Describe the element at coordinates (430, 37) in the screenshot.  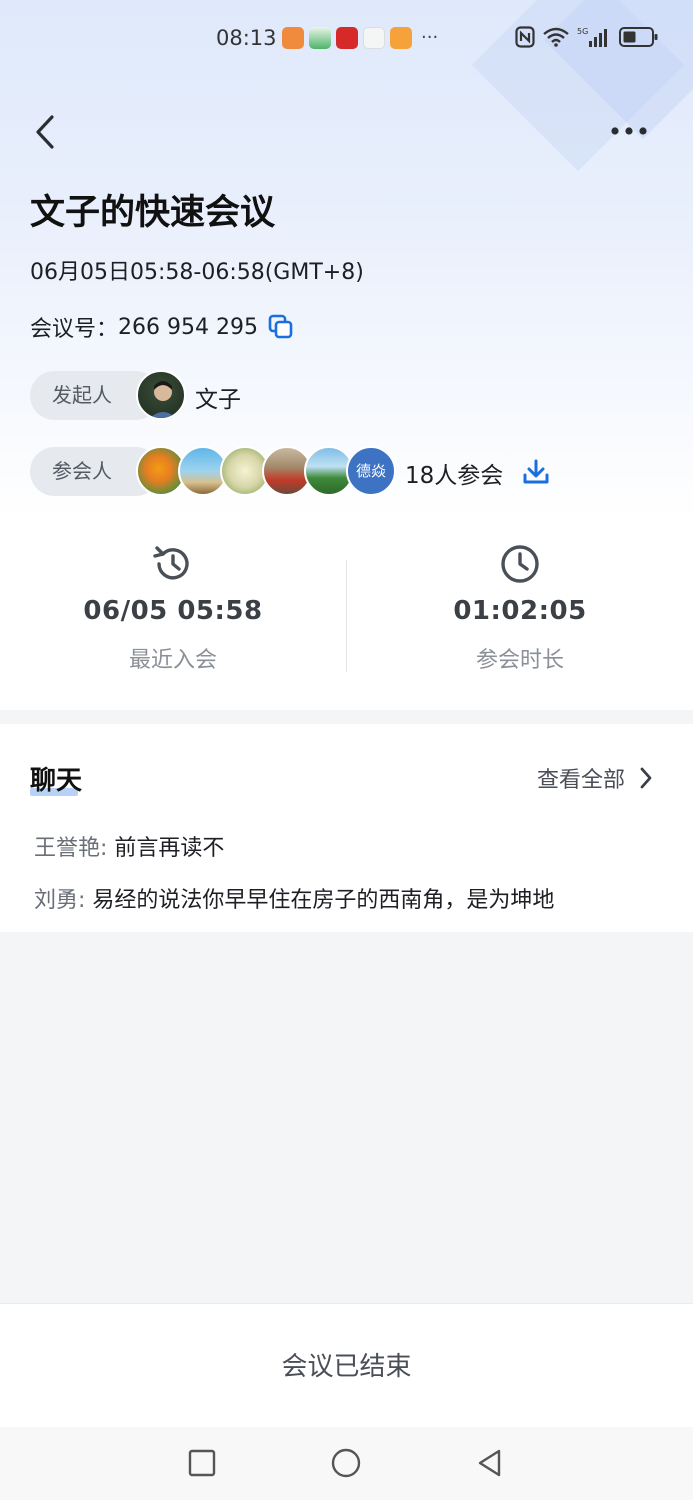
I see `more-notifications-icon: ···` at that location.